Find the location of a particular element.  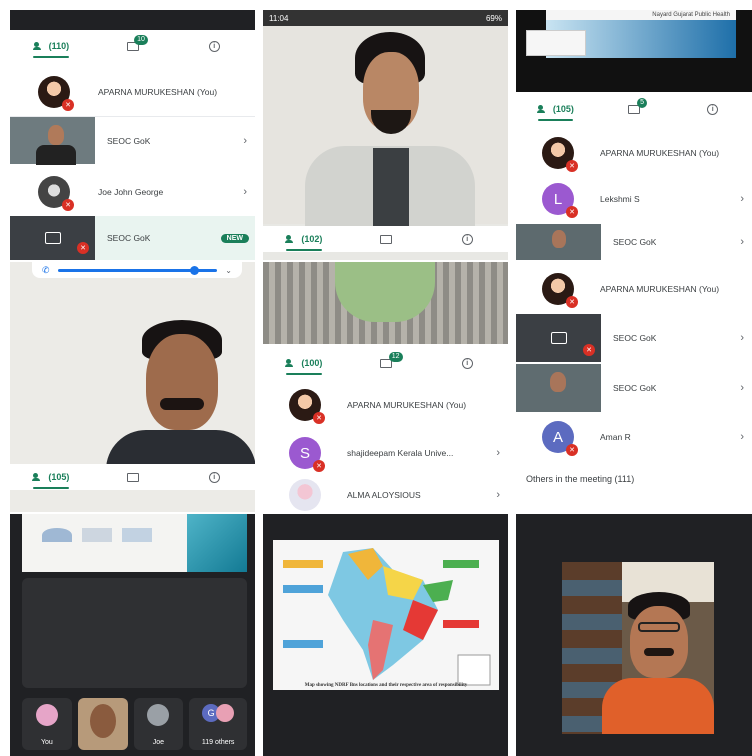

participant-row: ✕ SEOC GoK NEW is located at coordinates (132, 238).